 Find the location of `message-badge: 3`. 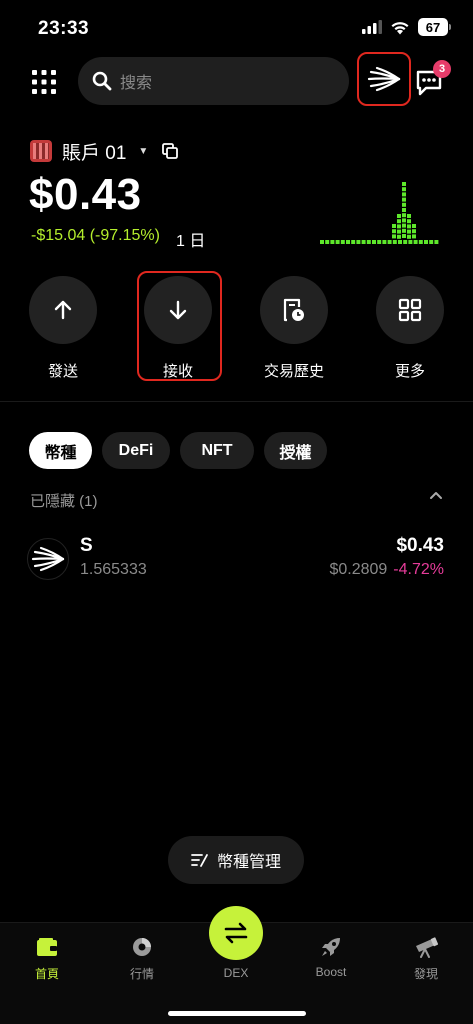

message-badge: 3 is located at coordinates (442, 69).